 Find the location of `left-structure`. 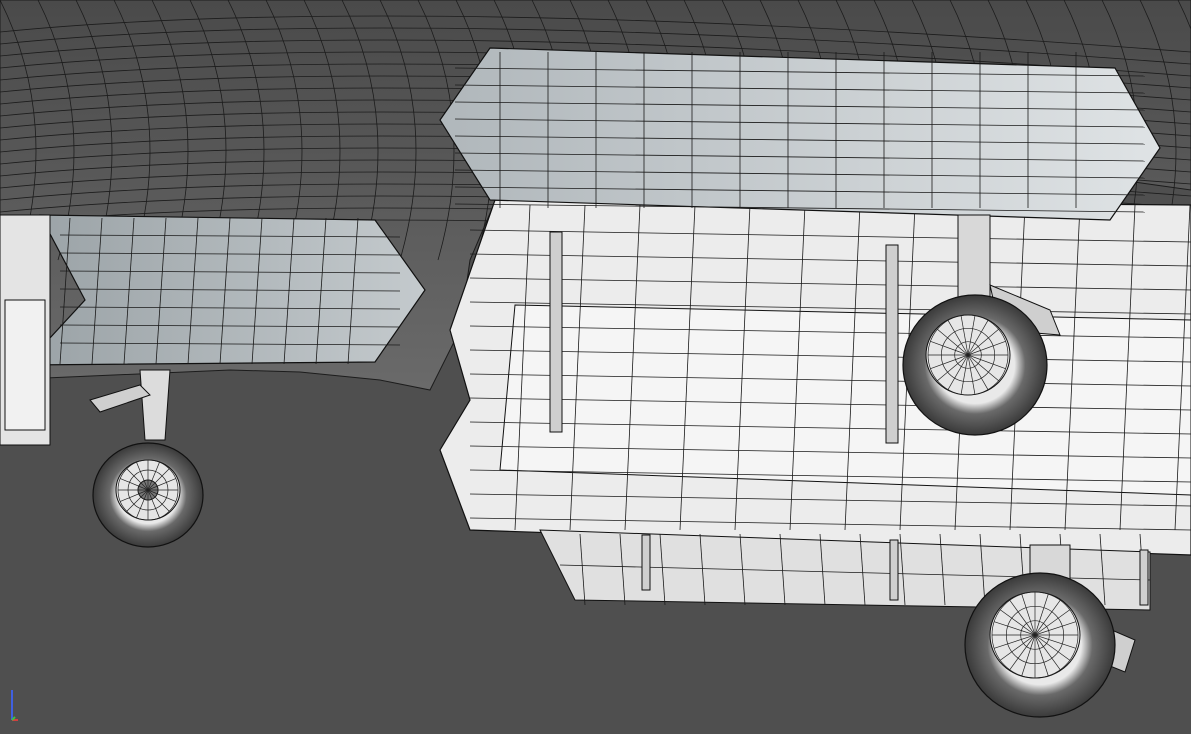

left-structure is located at coordinates (25, 330).